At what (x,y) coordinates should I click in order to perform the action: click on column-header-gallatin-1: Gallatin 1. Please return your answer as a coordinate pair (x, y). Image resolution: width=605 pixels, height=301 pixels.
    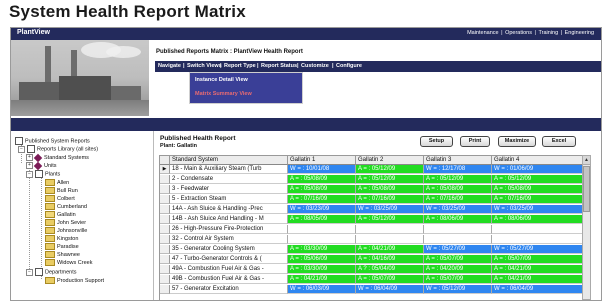
    Looking at the image, I should click on (322, 160).